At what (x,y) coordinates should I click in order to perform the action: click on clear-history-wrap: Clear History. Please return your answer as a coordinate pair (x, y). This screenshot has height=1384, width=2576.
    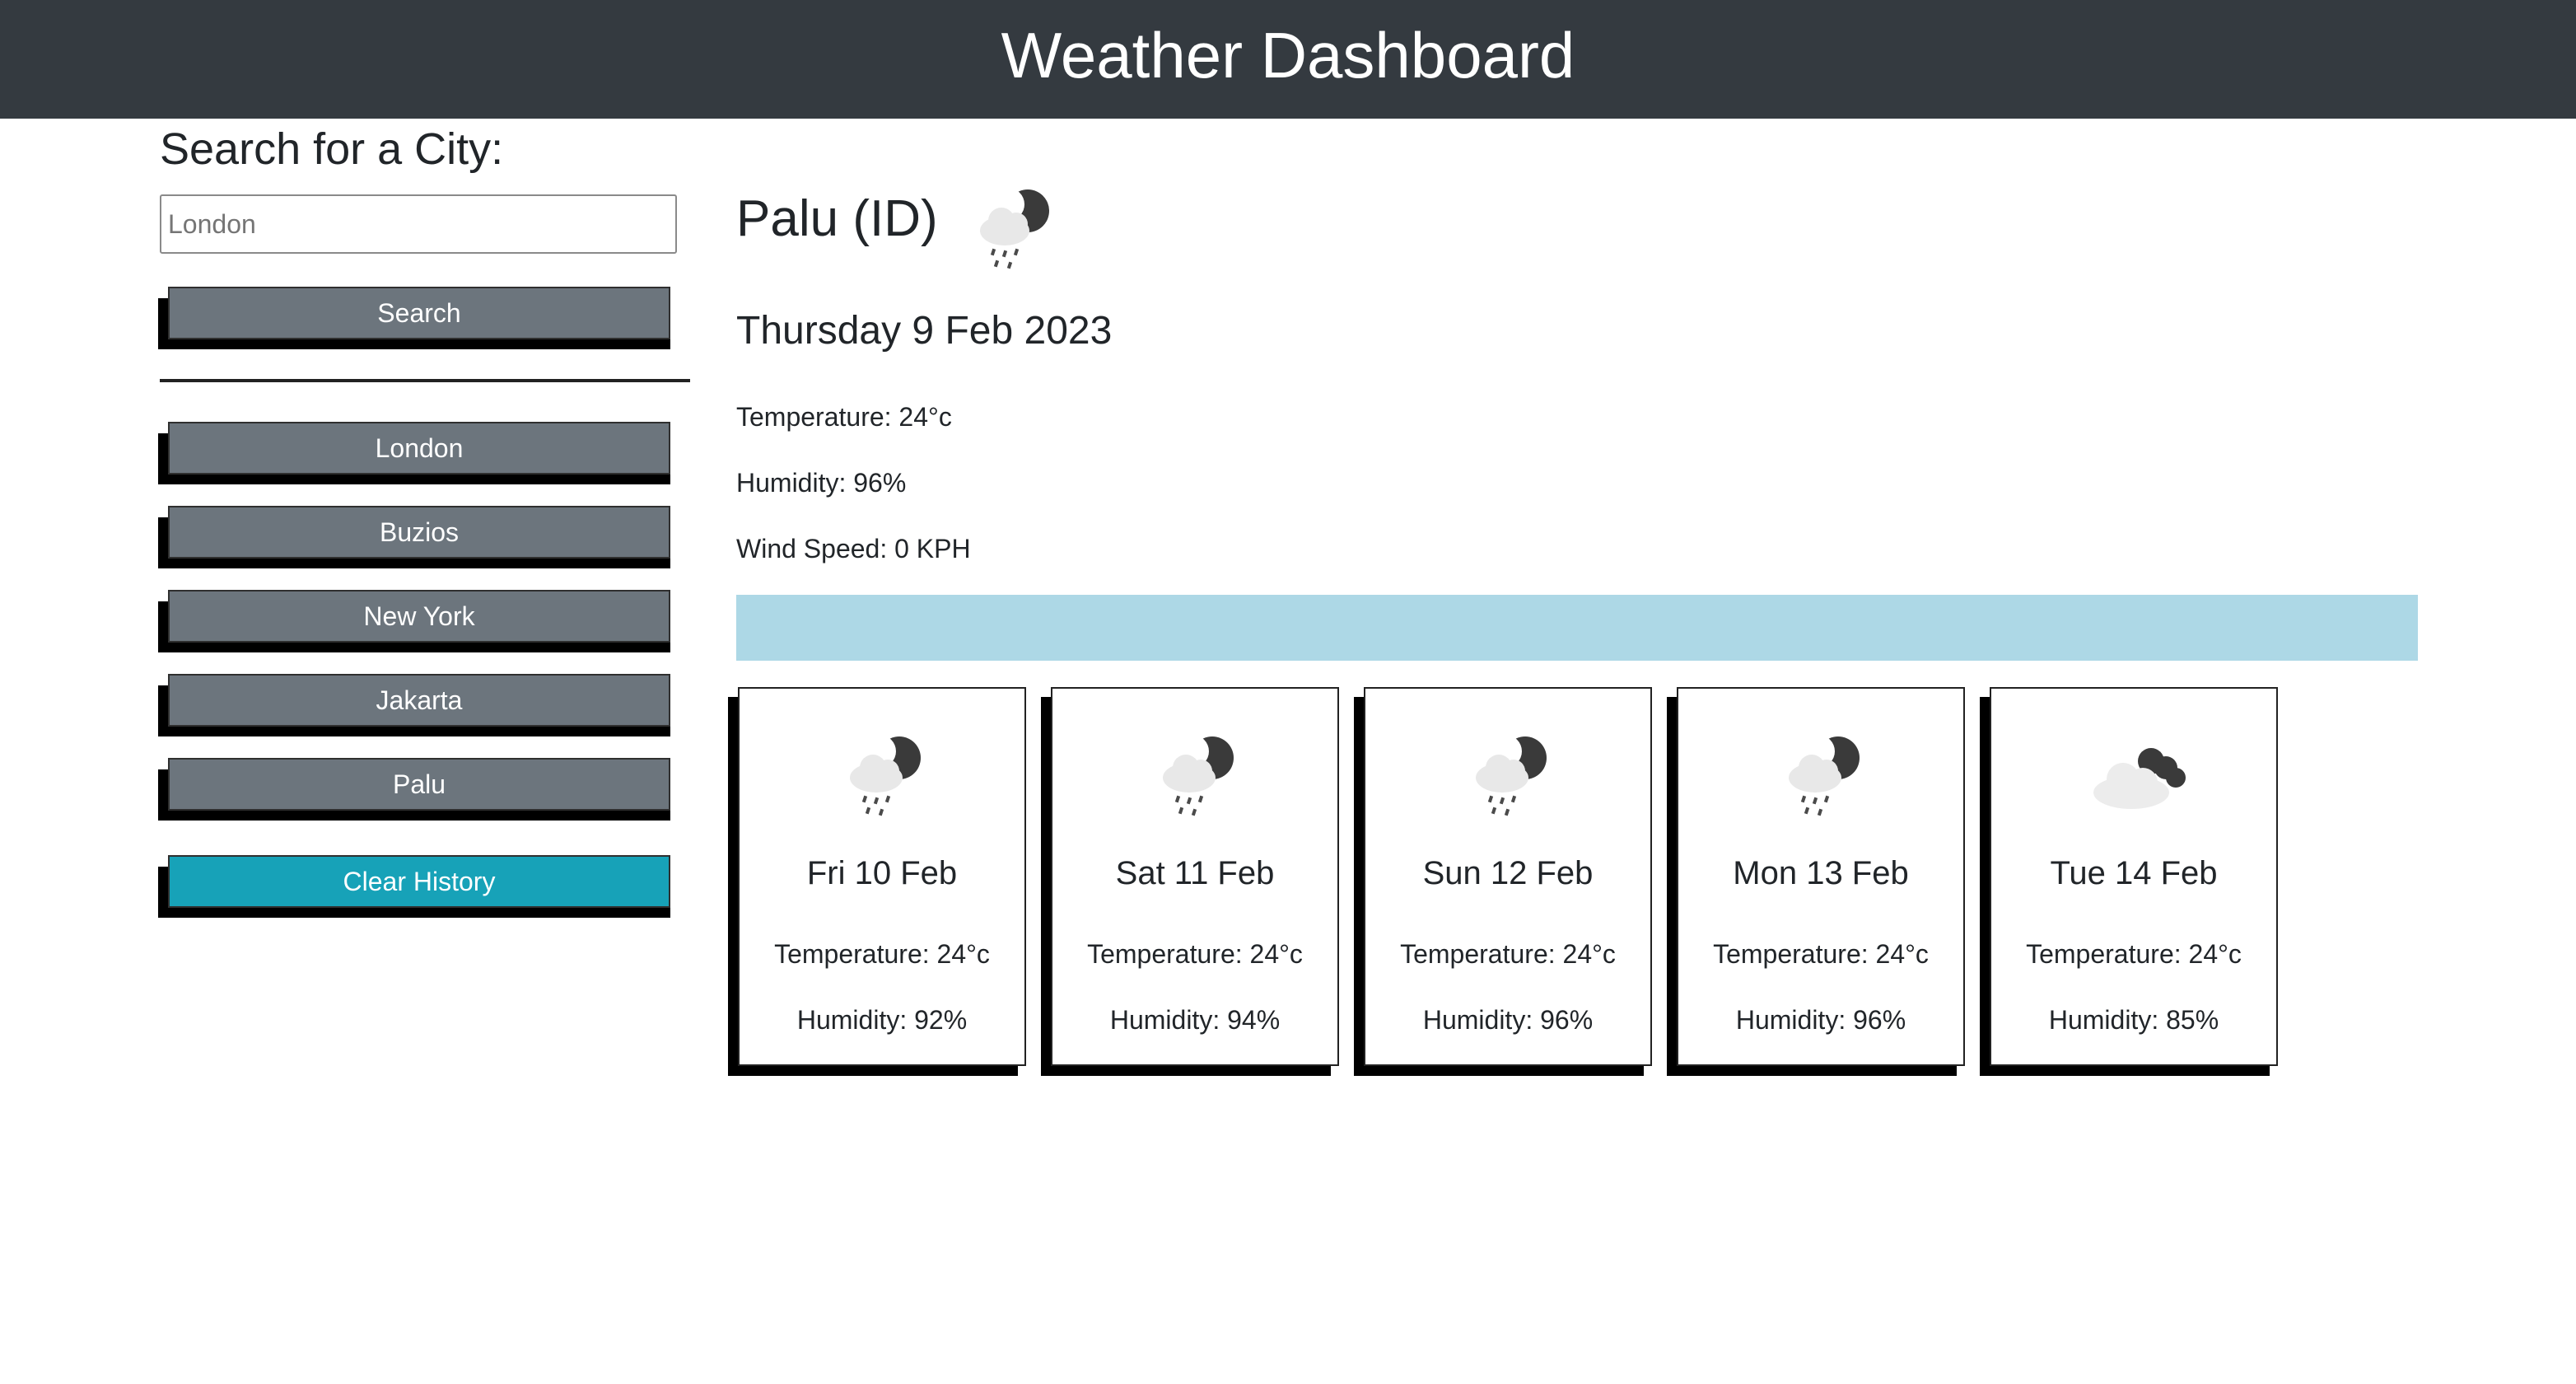
    Looking at the image, I should click on (417, 886).